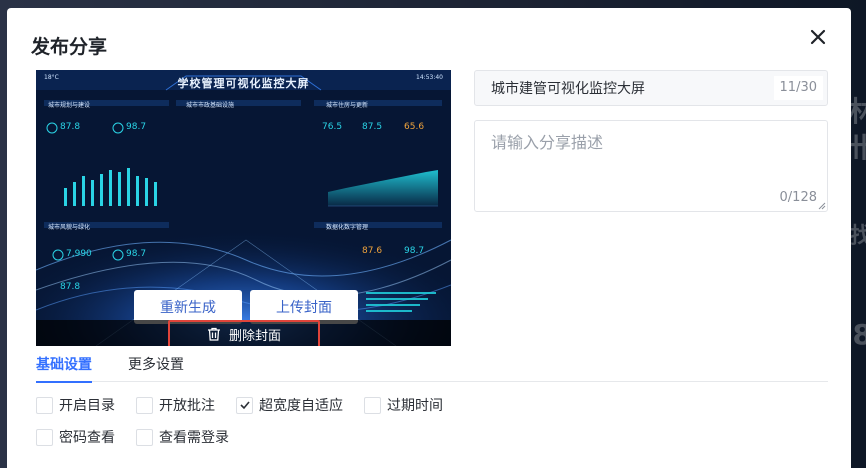  I want to click on delete-cover-label: 删除封面, so click(254, 336).